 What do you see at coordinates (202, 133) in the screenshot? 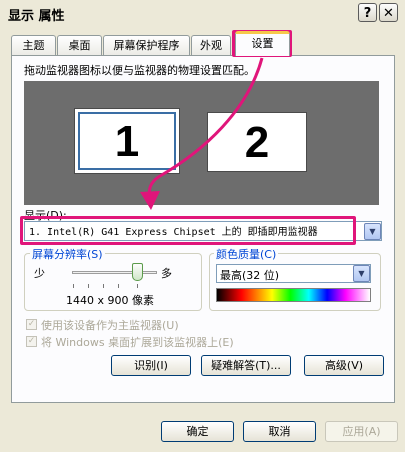
I see `annotation-arrow-icon` at bounding box center [202, 133].